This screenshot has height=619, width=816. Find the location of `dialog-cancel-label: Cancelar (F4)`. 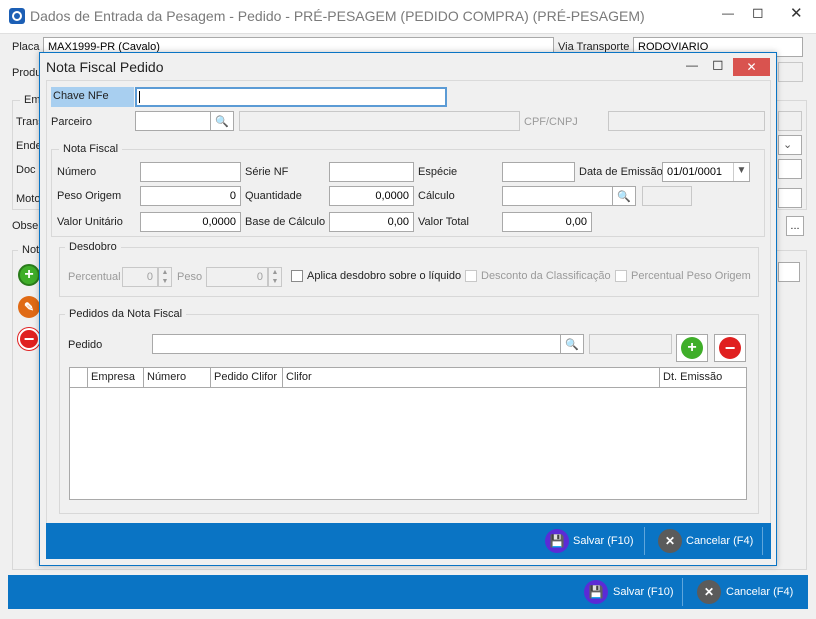

dialog-cancel-label: Cancelar (F4) is located at coordinates (720, 541).